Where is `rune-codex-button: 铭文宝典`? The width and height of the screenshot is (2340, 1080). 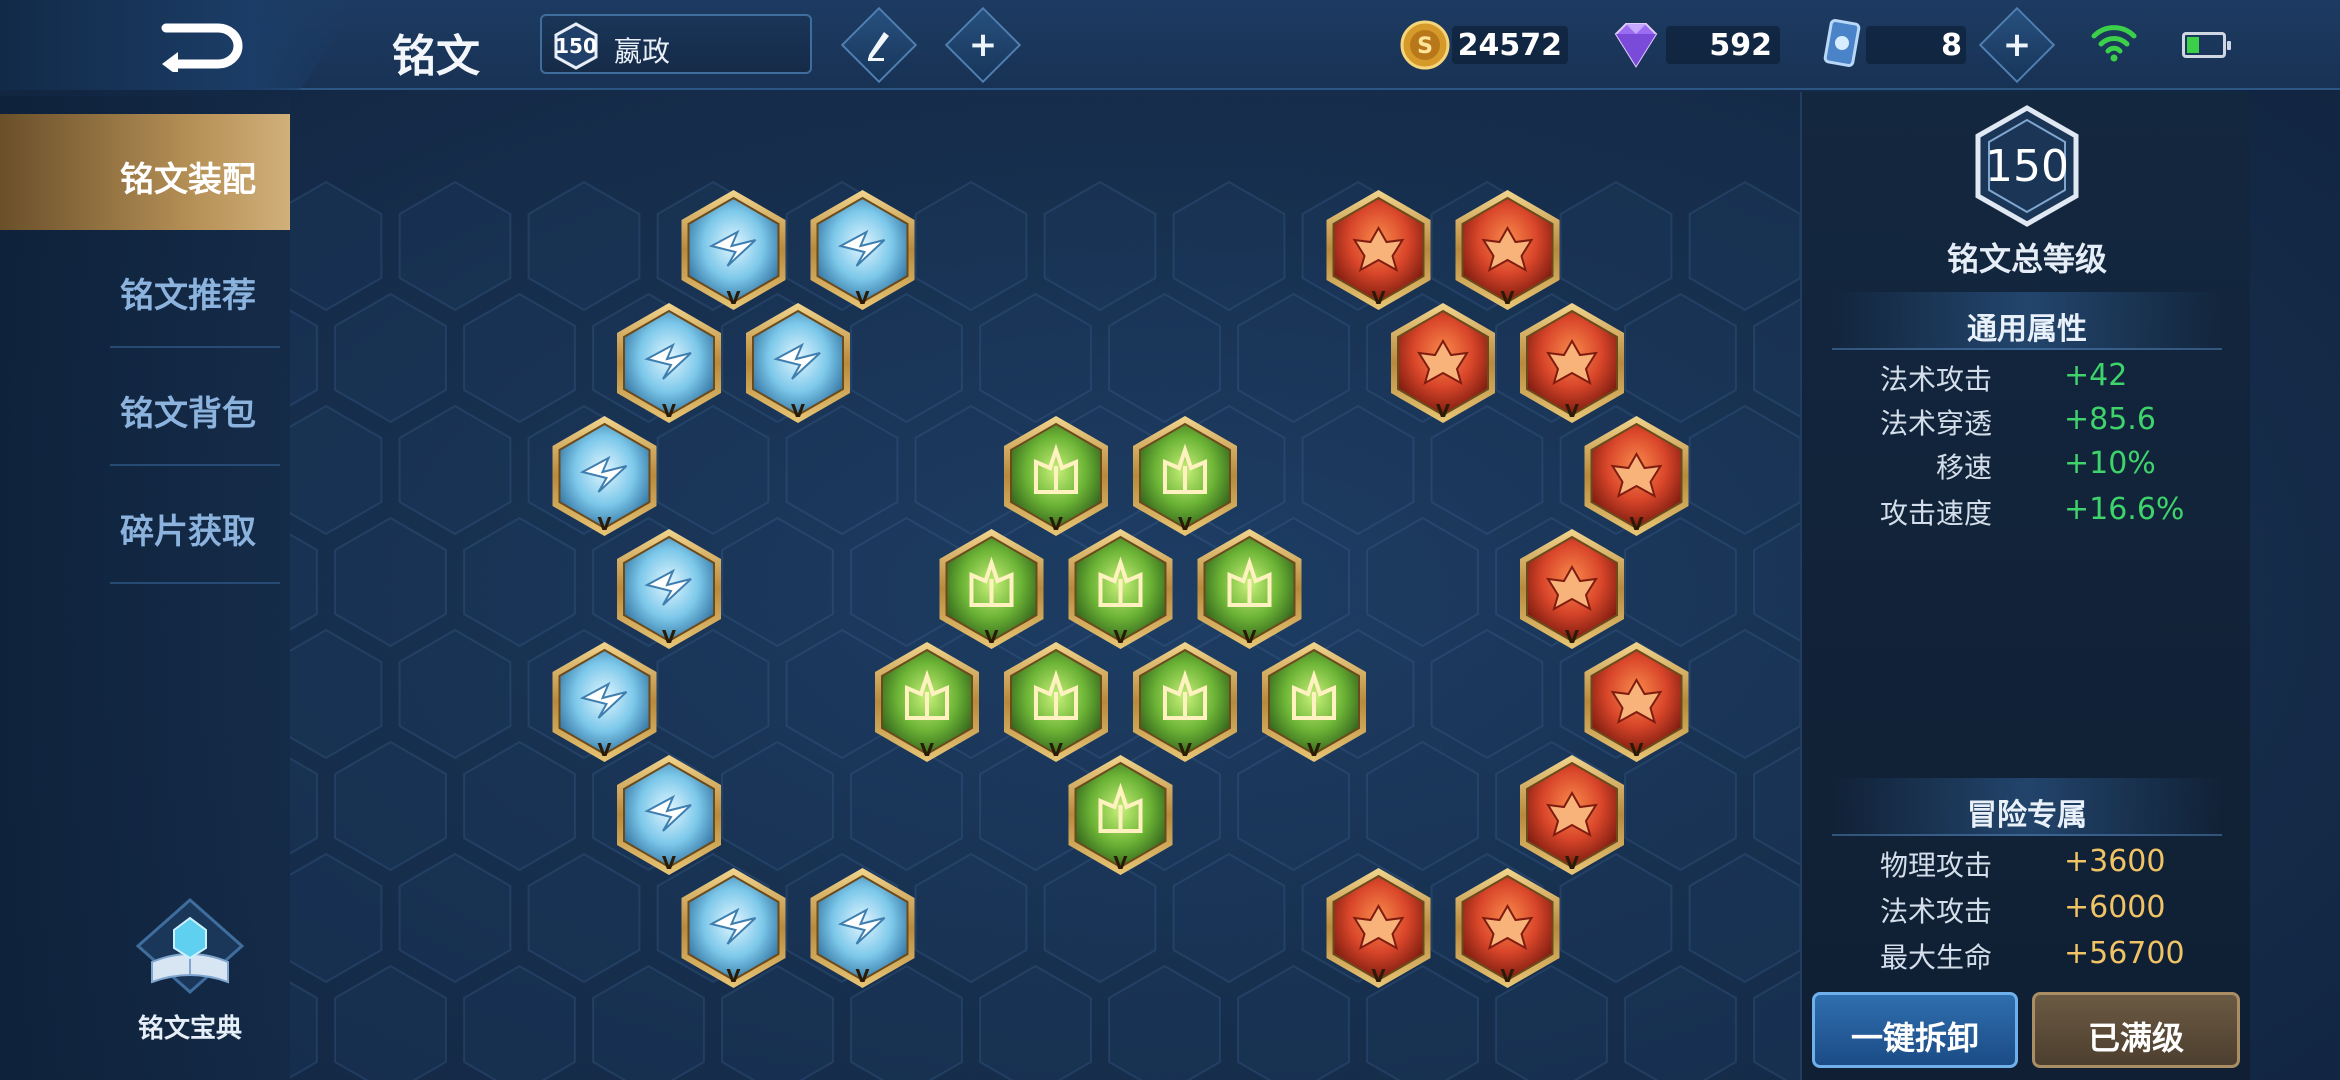 rune-codex-button: 铭文宝典 is located at coordinates (190, 971).